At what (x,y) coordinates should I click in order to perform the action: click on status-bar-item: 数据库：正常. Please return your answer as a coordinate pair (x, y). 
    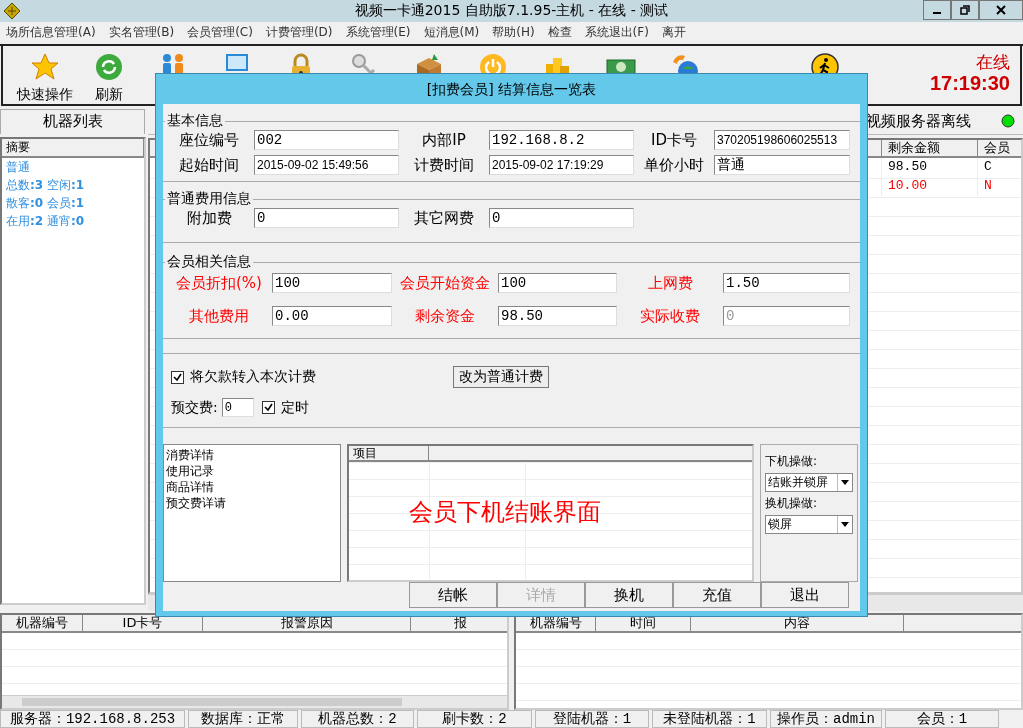
    Looking at the image, I should click on (243, 719).